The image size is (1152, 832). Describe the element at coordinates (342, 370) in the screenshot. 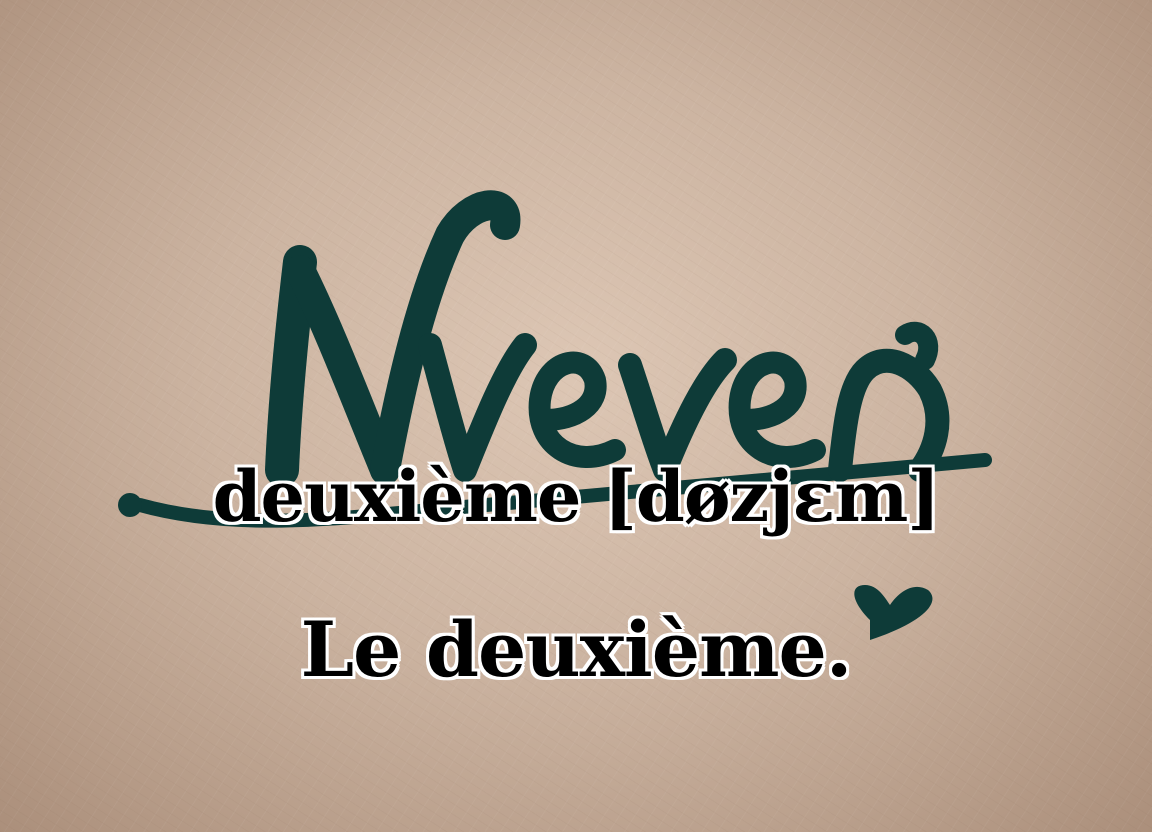

I see `letter-n-diagonal` at that location.